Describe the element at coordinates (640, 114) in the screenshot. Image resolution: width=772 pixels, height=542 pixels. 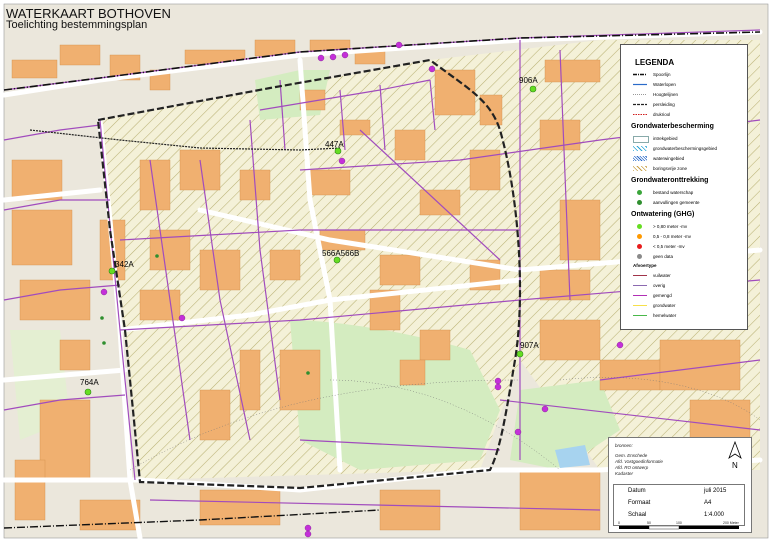
I see `pressure-sewer-symbol` at that location.